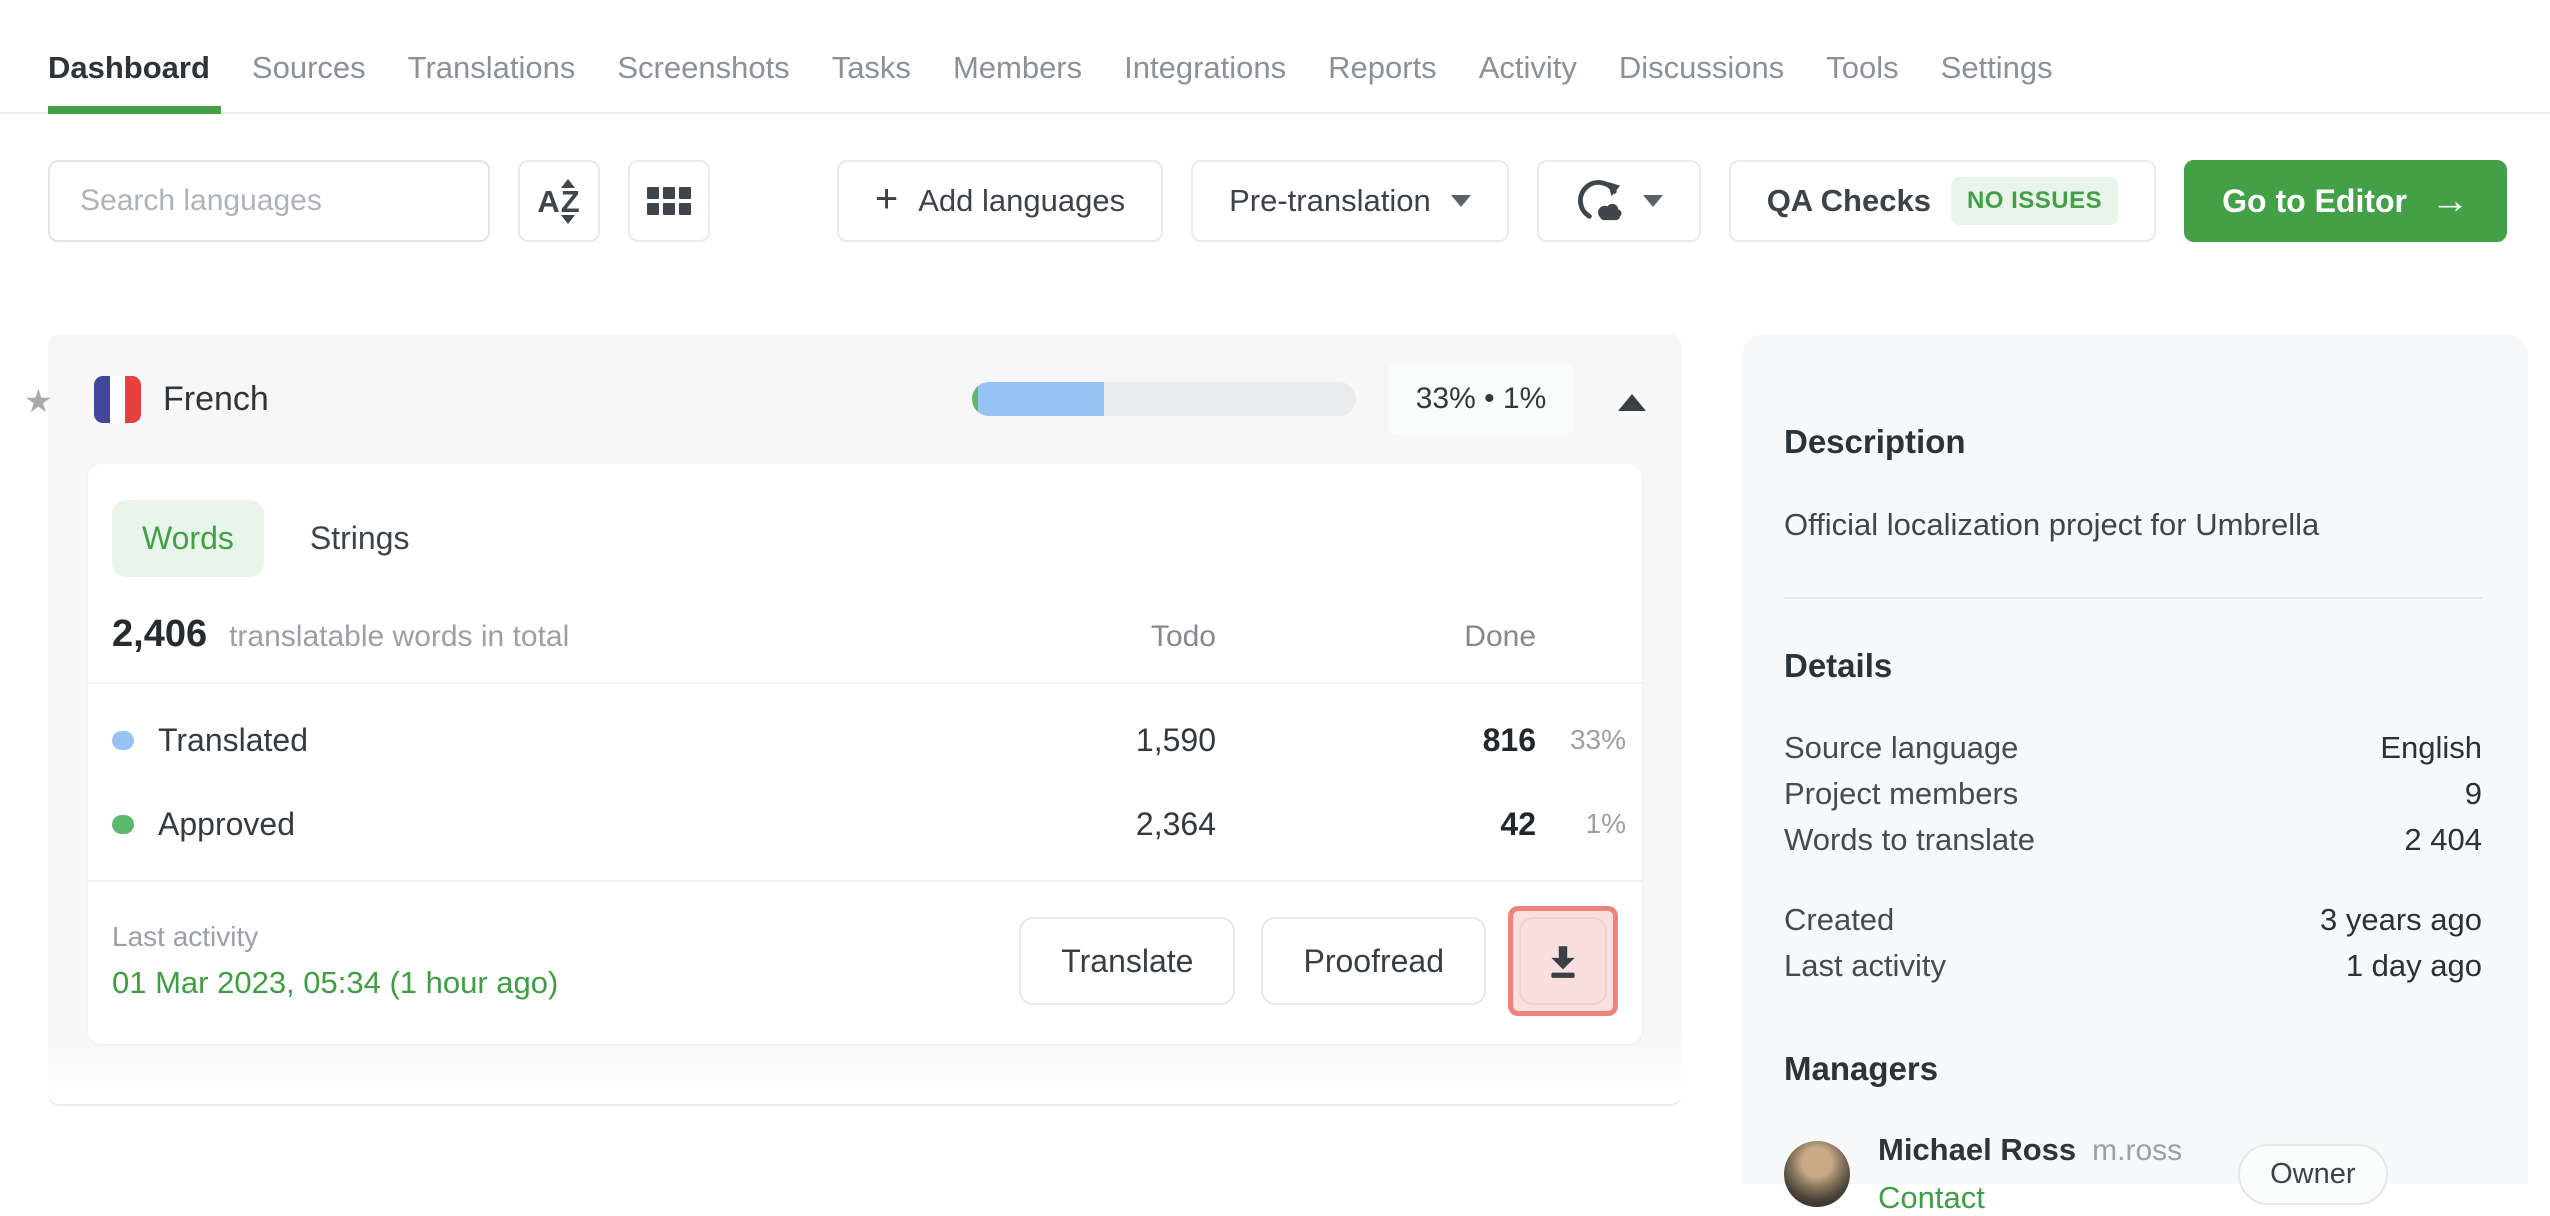 Image resolution: width=2550 pixels, height=1216 pixels. Describe the element at coordinates (1330, 200) in the screenshot. I see `pre-translation-label: Pre-translation` at that location.